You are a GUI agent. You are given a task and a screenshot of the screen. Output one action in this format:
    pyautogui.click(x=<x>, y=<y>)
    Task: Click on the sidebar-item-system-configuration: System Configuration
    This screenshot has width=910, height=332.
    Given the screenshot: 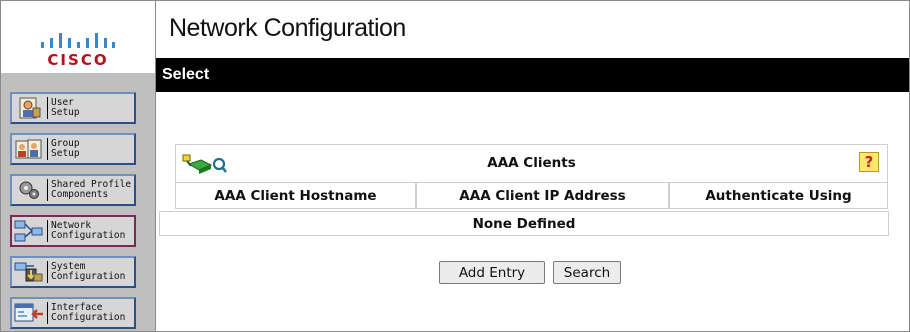 What is the action you would take?
    pyautogui.click(x=73, y=272)
    